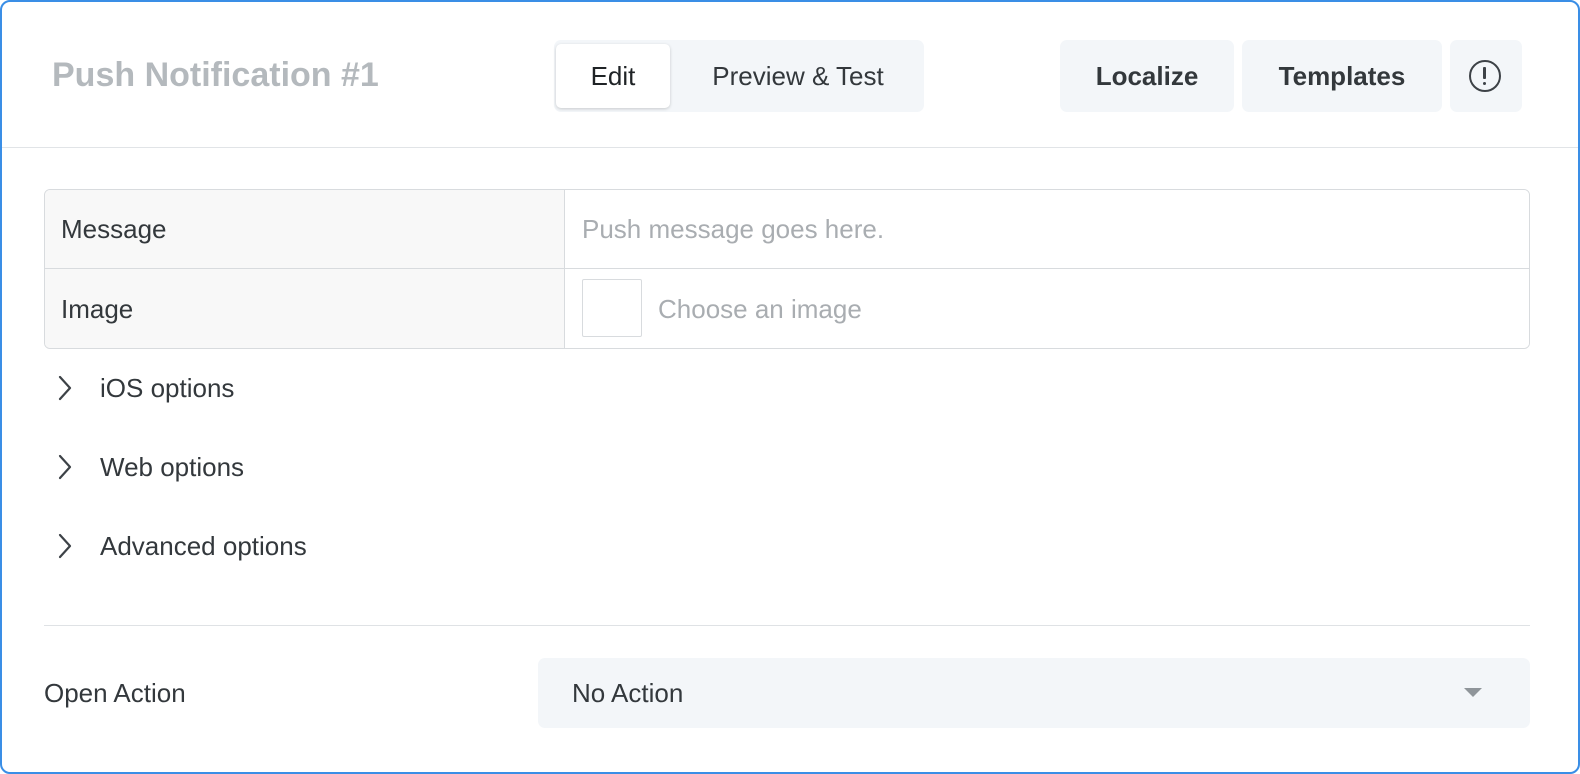 This screenshot has width=1580, height=774. What do you see at coordinates (203, 546) in the screenshot?
I see `advanced-options-label: Advanced options` at bounding box center [203, 546].